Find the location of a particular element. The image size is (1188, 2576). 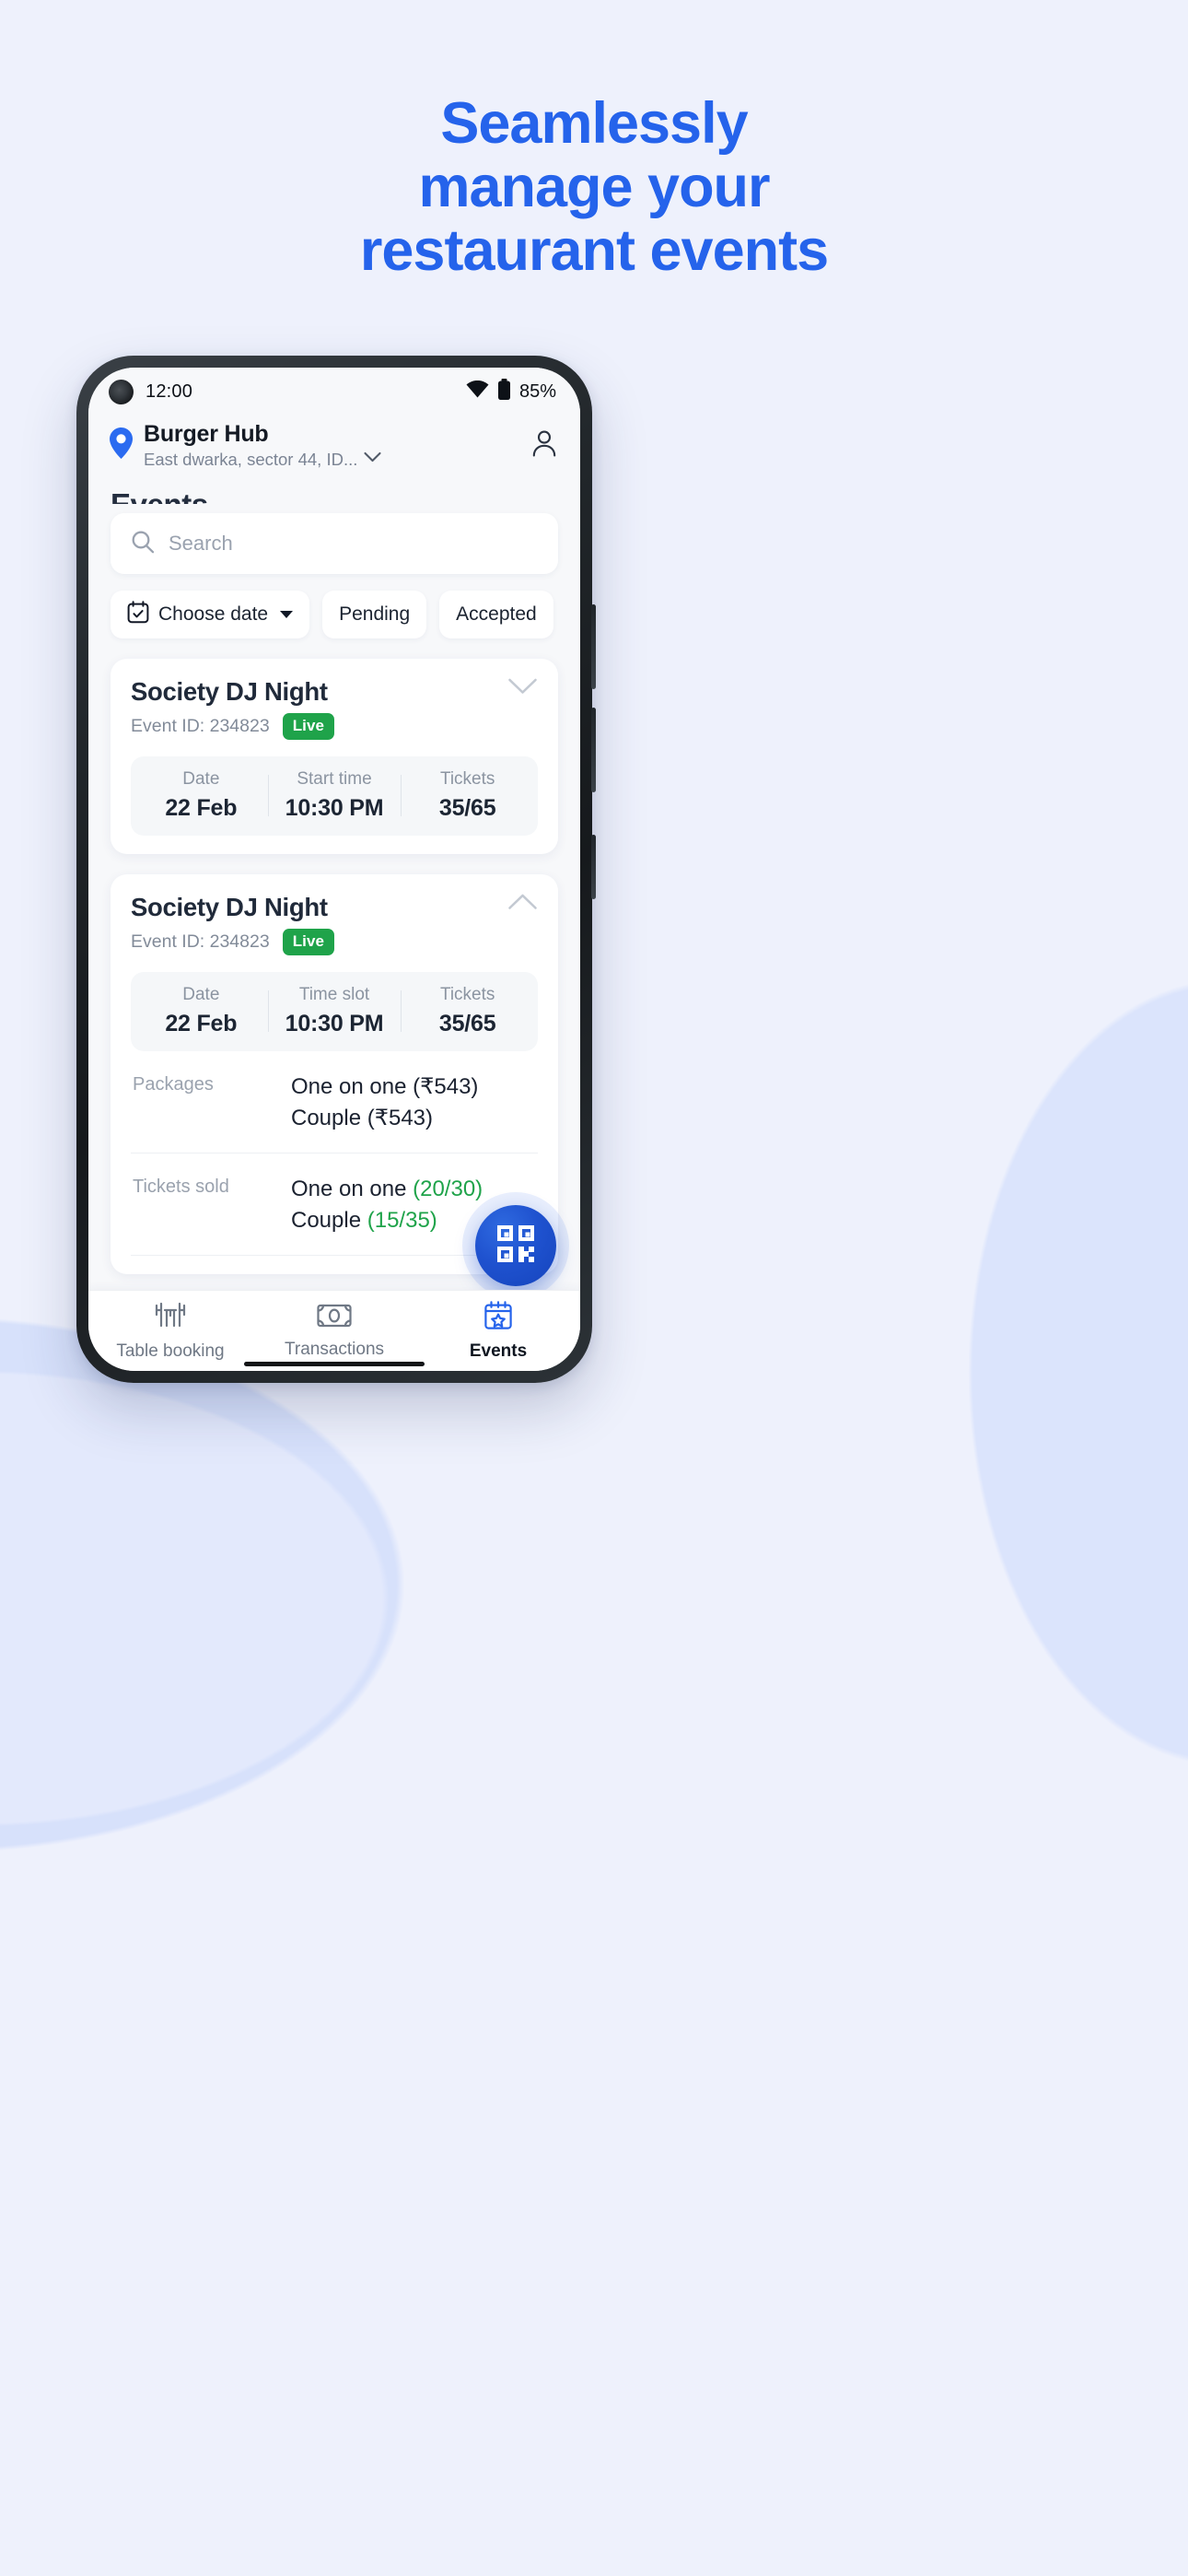

detail-value: One on one (₹543) Couple (₹543) is located at coordinates (384, 1102).